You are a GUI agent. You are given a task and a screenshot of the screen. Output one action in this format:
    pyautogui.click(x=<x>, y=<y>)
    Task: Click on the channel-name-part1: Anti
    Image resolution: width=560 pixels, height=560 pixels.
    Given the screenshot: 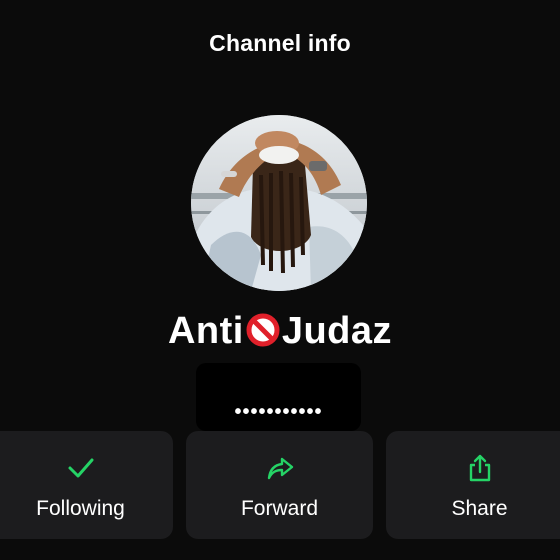 What is the action you would take?
    pyautogui.click(x=205, y=331)
    